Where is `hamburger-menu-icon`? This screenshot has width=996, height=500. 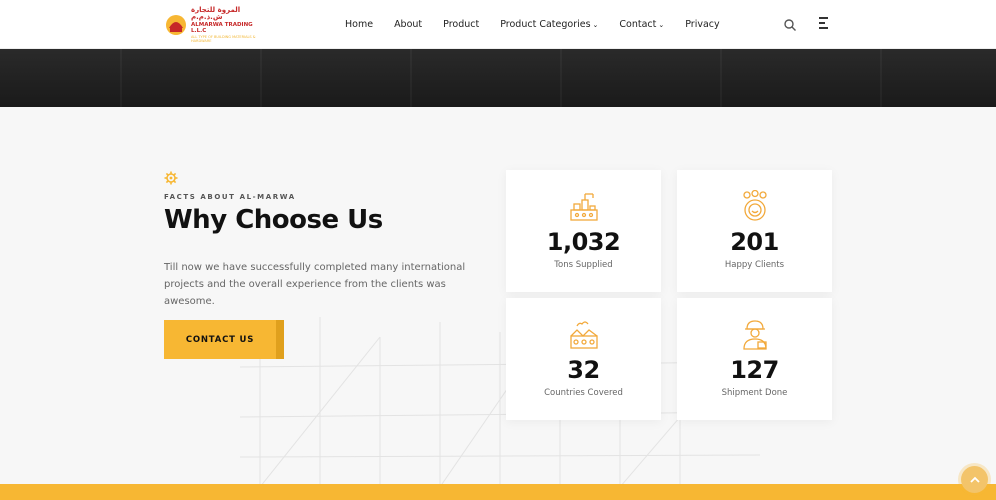 hamburger-menu-icon is located at coordinates (825, 24).